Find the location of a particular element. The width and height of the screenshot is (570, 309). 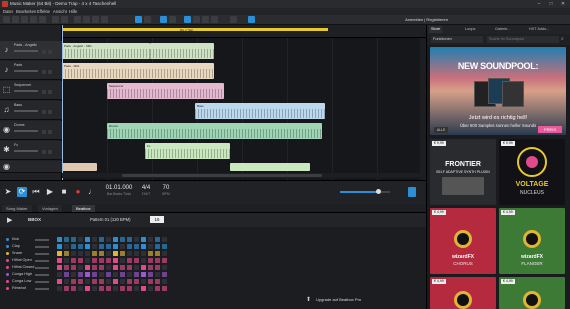

menu-ansicht: Ansicht is located at coordinates (60, 11).